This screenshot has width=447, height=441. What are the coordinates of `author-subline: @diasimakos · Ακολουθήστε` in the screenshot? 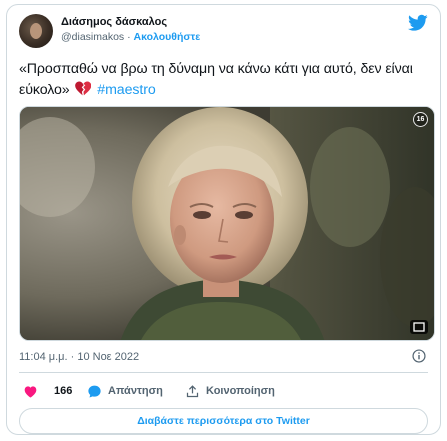 It's located at (130, 37).